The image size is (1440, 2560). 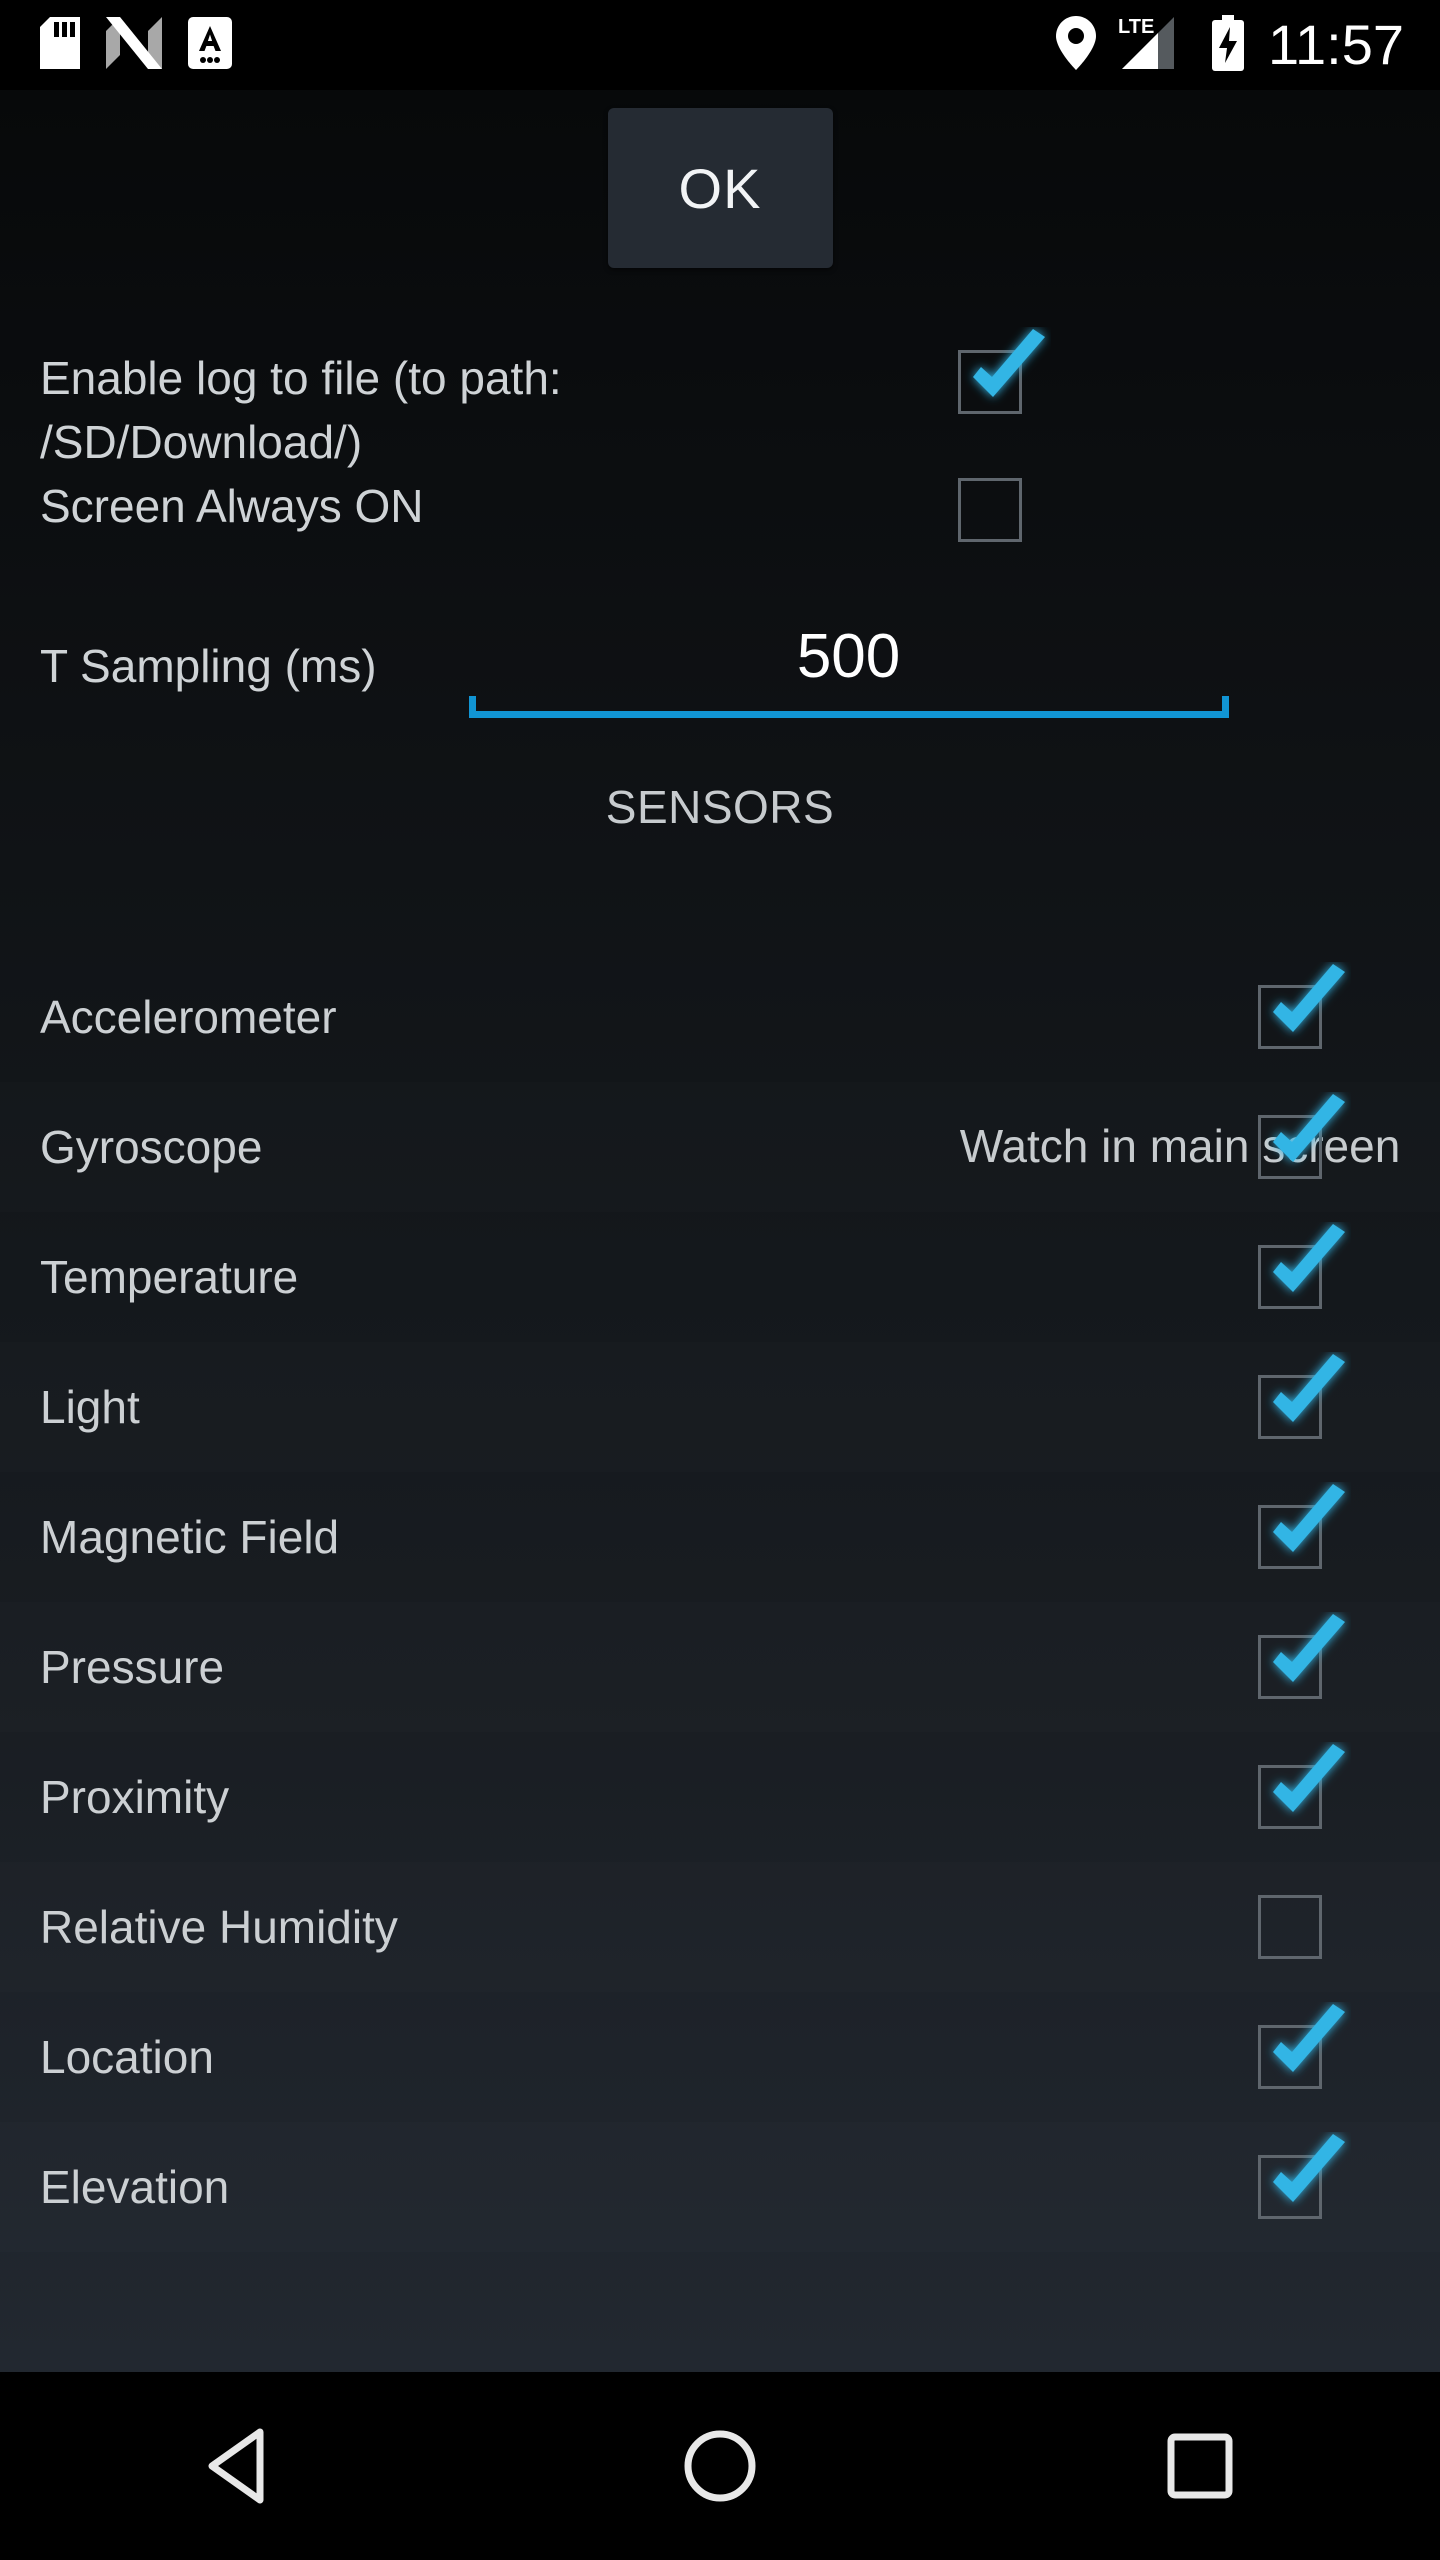 What do you see at coordinates (60, 45) in the screenshot?
I see `sd-card-icon` at bounding box center [60, 45].